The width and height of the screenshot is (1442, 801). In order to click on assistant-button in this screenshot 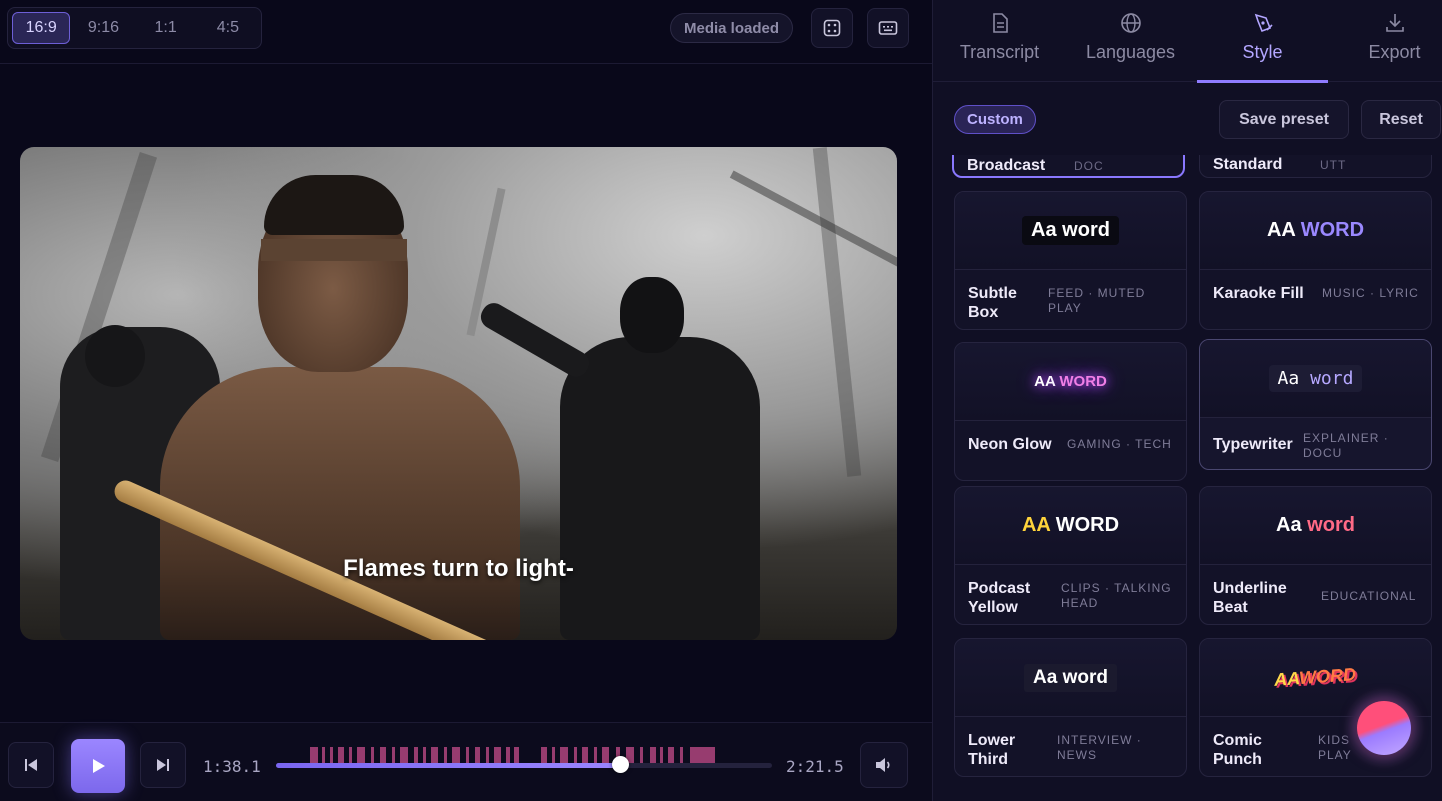, I will do `click(1384, 728)`.